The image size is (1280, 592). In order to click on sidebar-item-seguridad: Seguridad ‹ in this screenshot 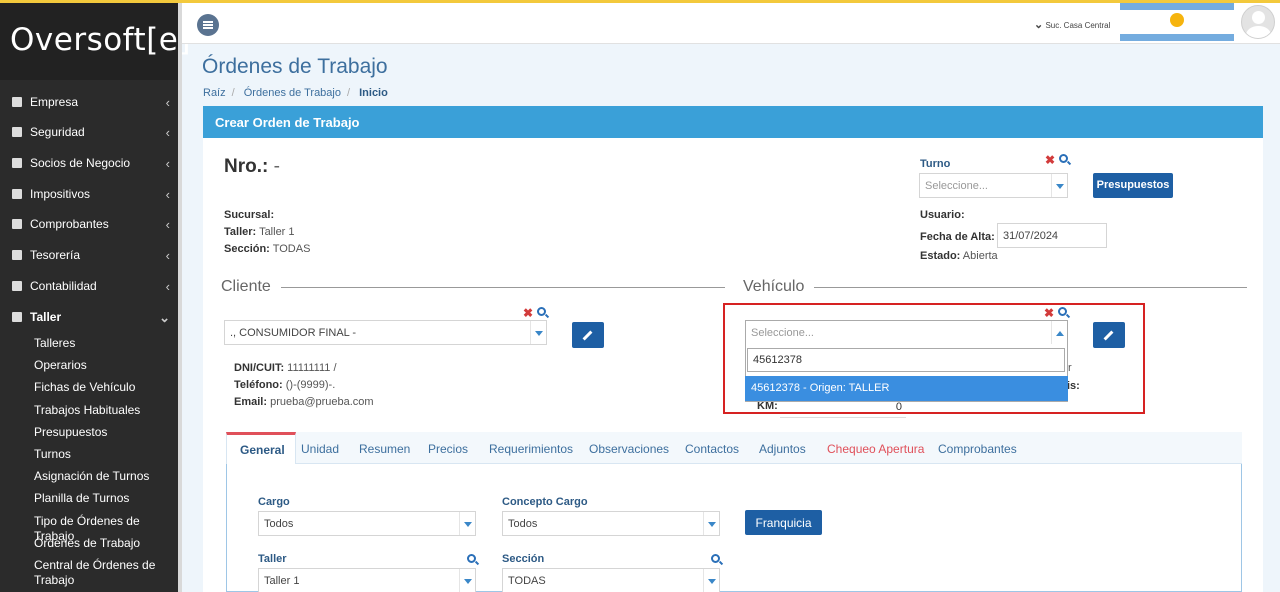, I will do `click(89, 132)`.